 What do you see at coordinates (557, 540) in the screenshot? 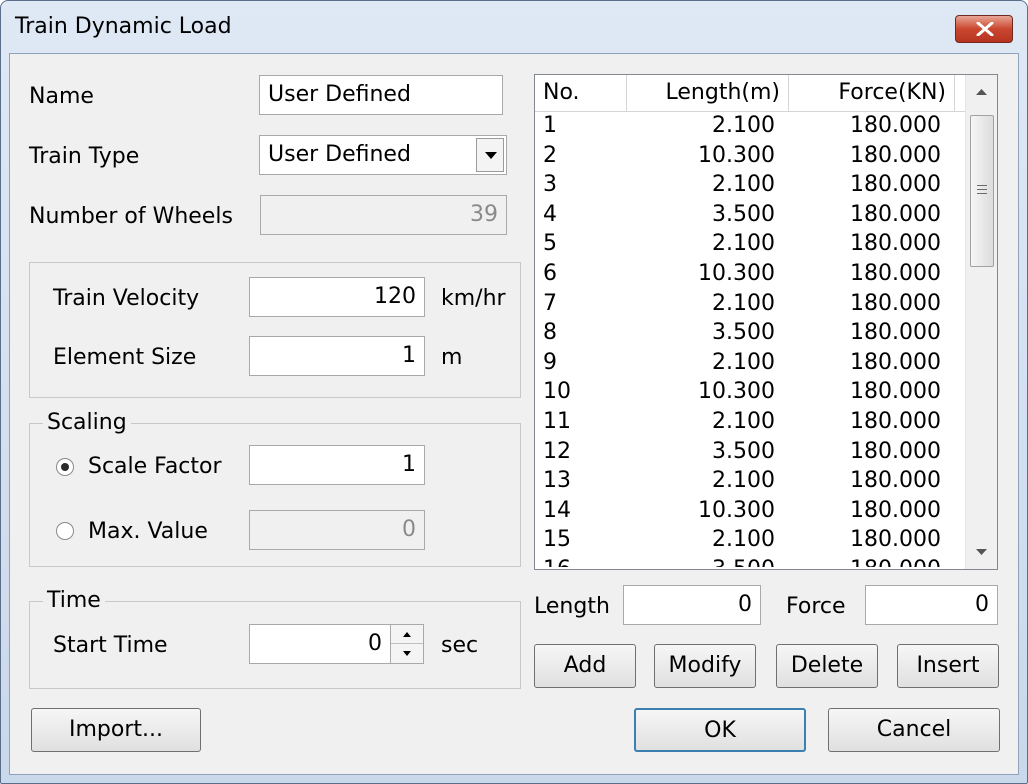
I see `cell-no: 15` at bounding box center [557, 540].